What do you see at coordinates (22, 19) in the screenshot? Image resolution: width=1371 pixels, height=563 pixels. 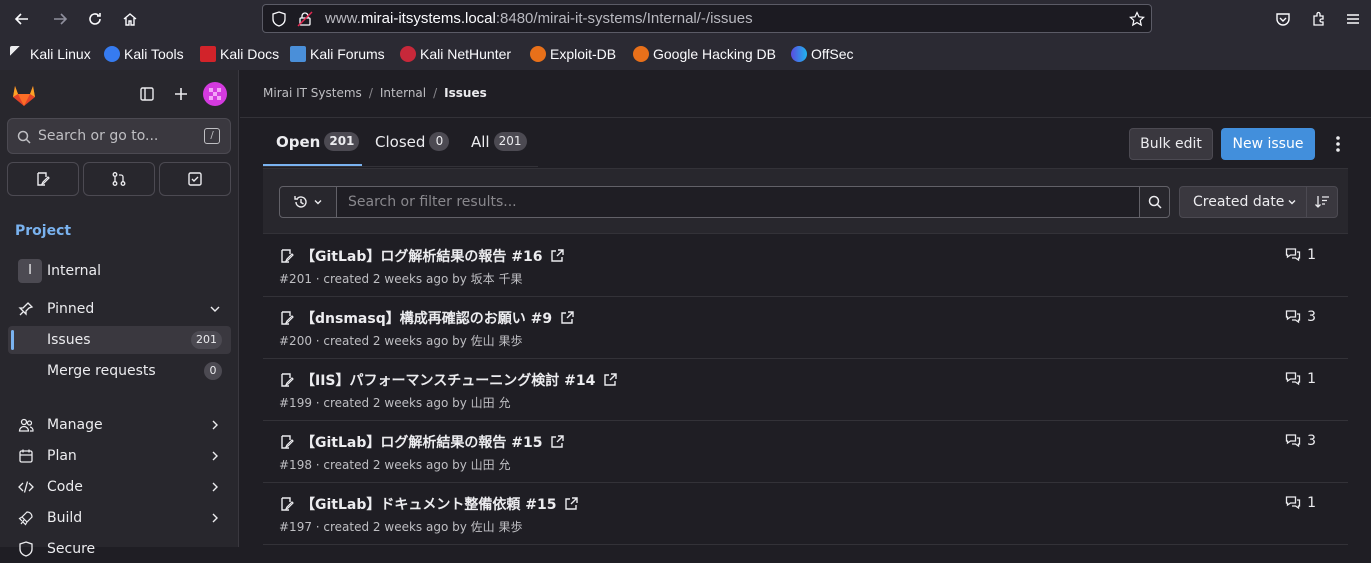 I see `back-button` at bounding box center [22, 19].